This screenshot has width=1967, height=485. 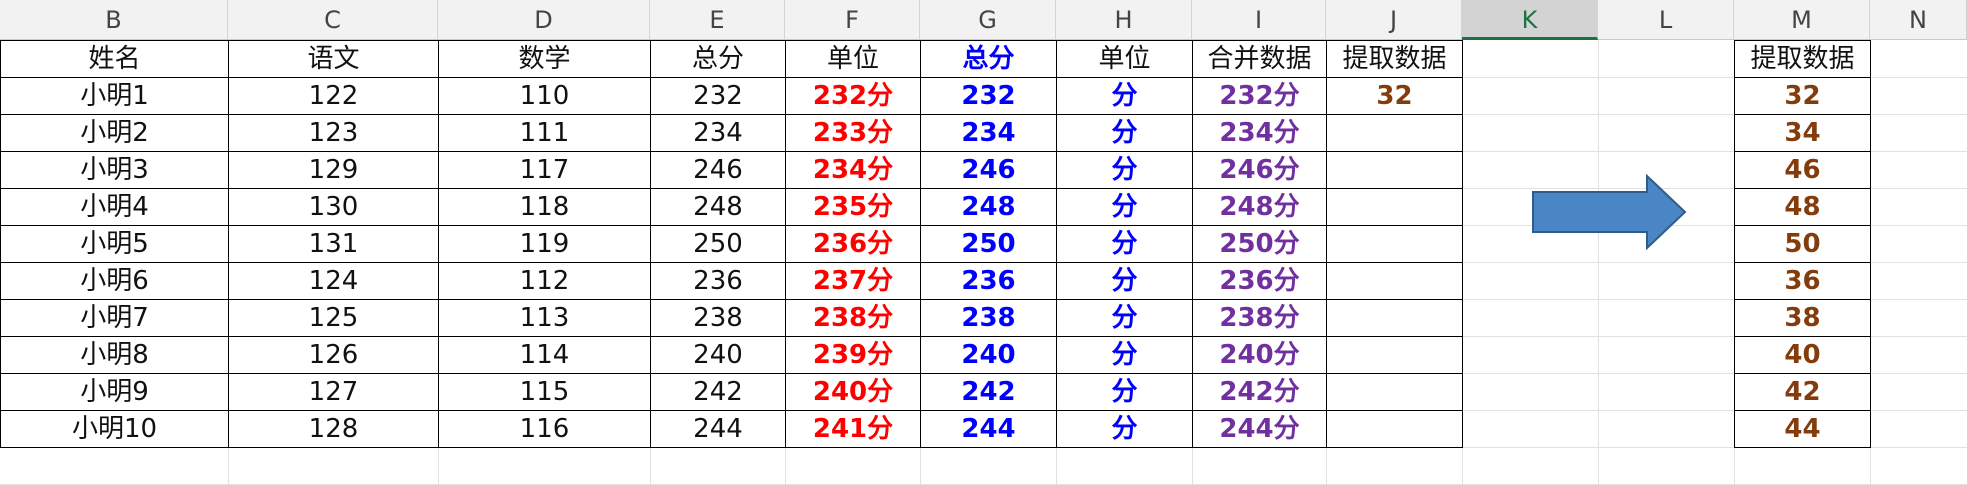 What do you see at coordinates (1802, 429) in the screenshot?
I see `table2-cell: 44` at bounding box center [1802, 429].